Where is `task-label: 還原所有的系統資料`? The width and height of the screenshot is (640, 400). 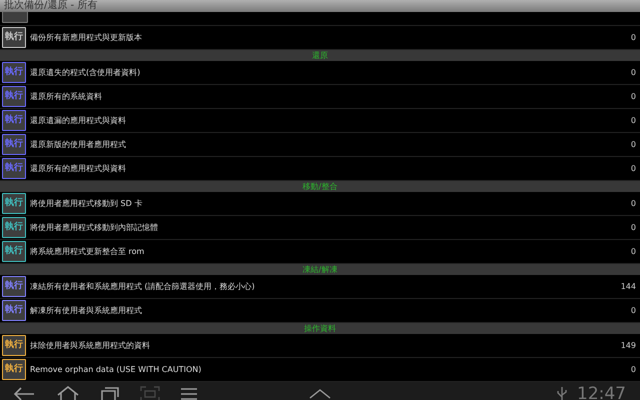
task-label: 還原所有的系統資料 is located at coordinates (66, 96).